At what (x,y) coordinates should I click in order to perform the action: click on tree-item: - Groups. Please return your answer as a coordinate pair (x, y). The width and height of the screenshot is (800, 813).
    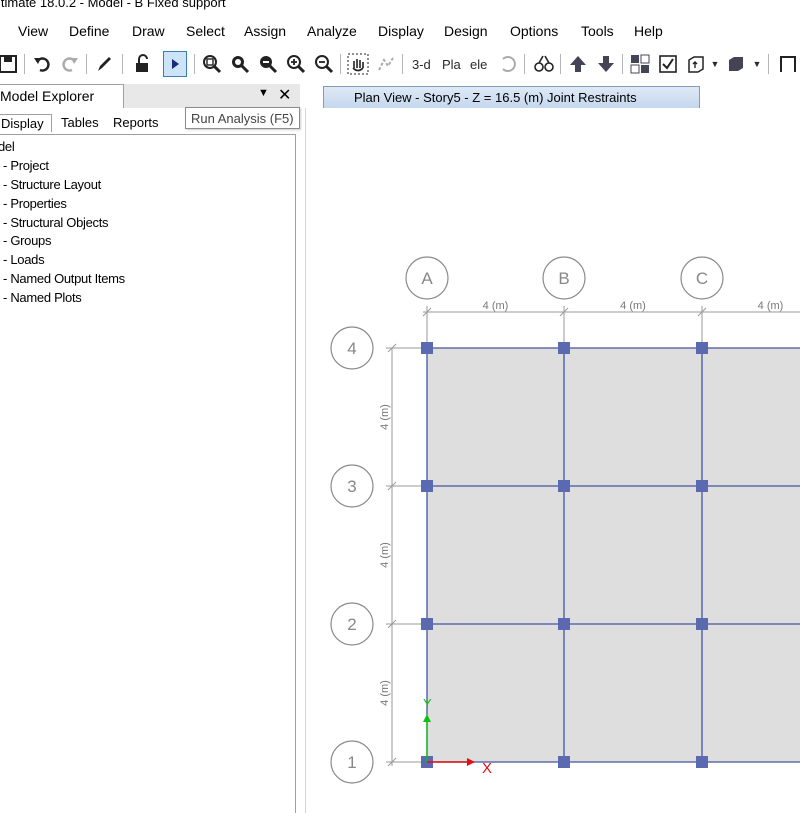
    Looking at the image, I should click on (27, 240).